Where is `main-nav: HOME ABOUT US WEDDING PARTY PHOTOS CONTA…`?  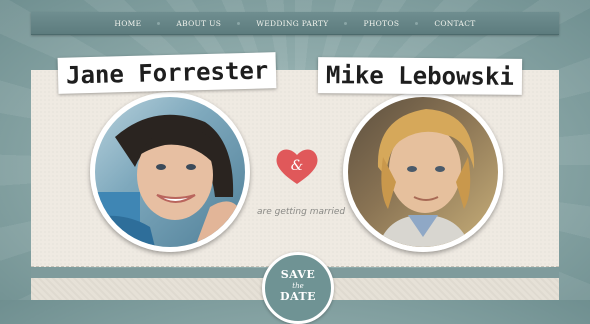
main-nav: HOME ABOUT US WEDDING PARTY PHOTOS CONTA… is located at coordinates (295, 23).